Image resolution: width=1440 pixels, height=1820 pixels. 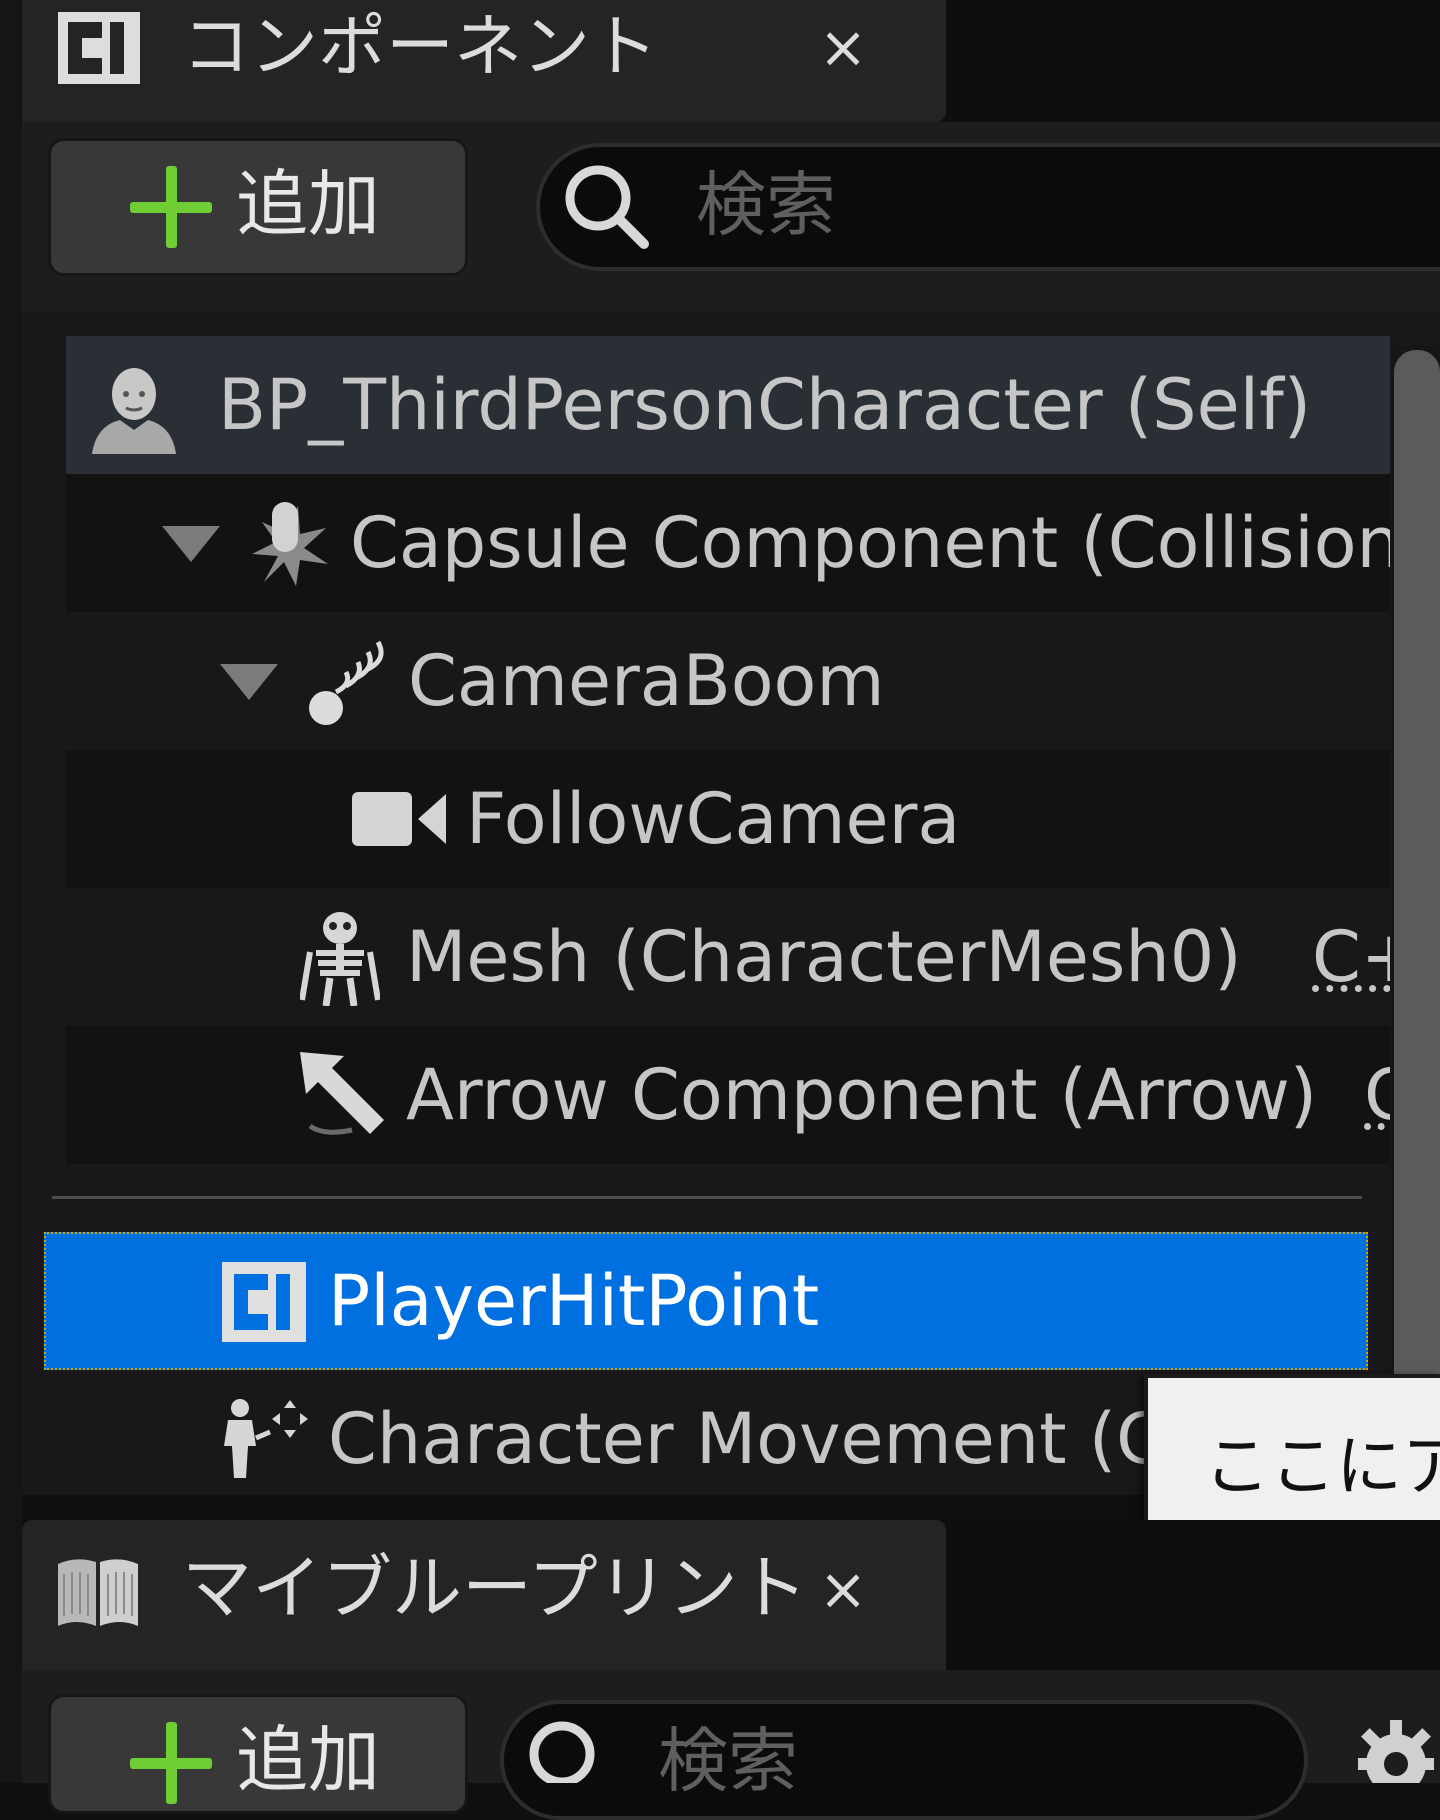 I want to click on tree-row-label: Capsule Component (Collision, so click(x=875, y=543).